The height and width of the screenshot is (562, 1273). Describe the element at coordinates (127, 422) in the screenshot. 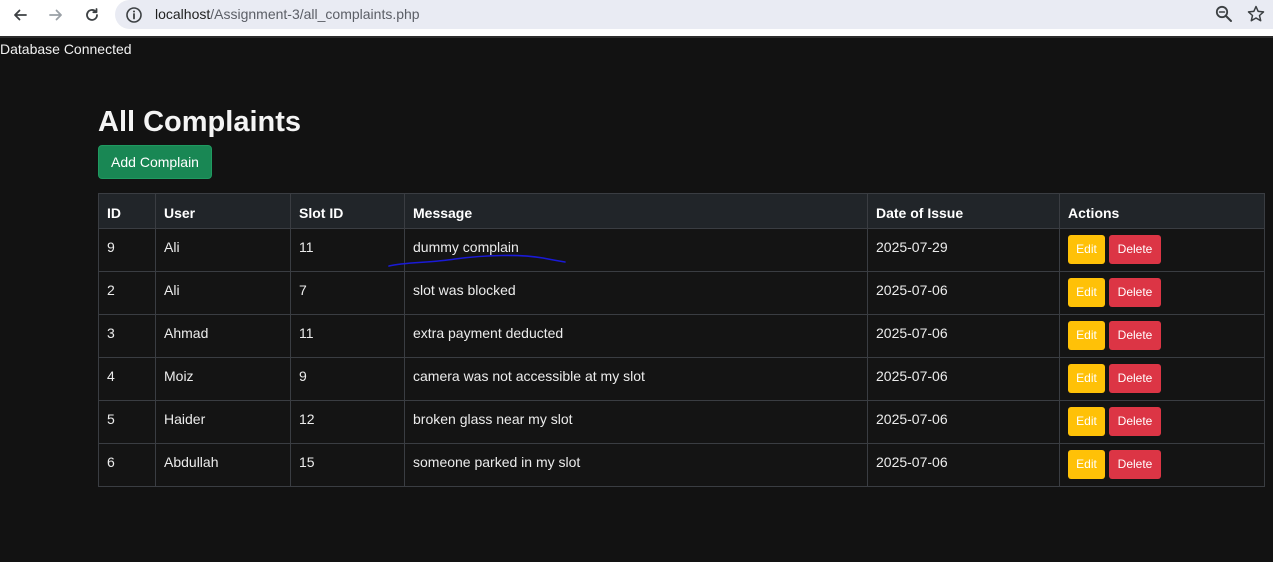

I see `cell-id: 5` at that location.